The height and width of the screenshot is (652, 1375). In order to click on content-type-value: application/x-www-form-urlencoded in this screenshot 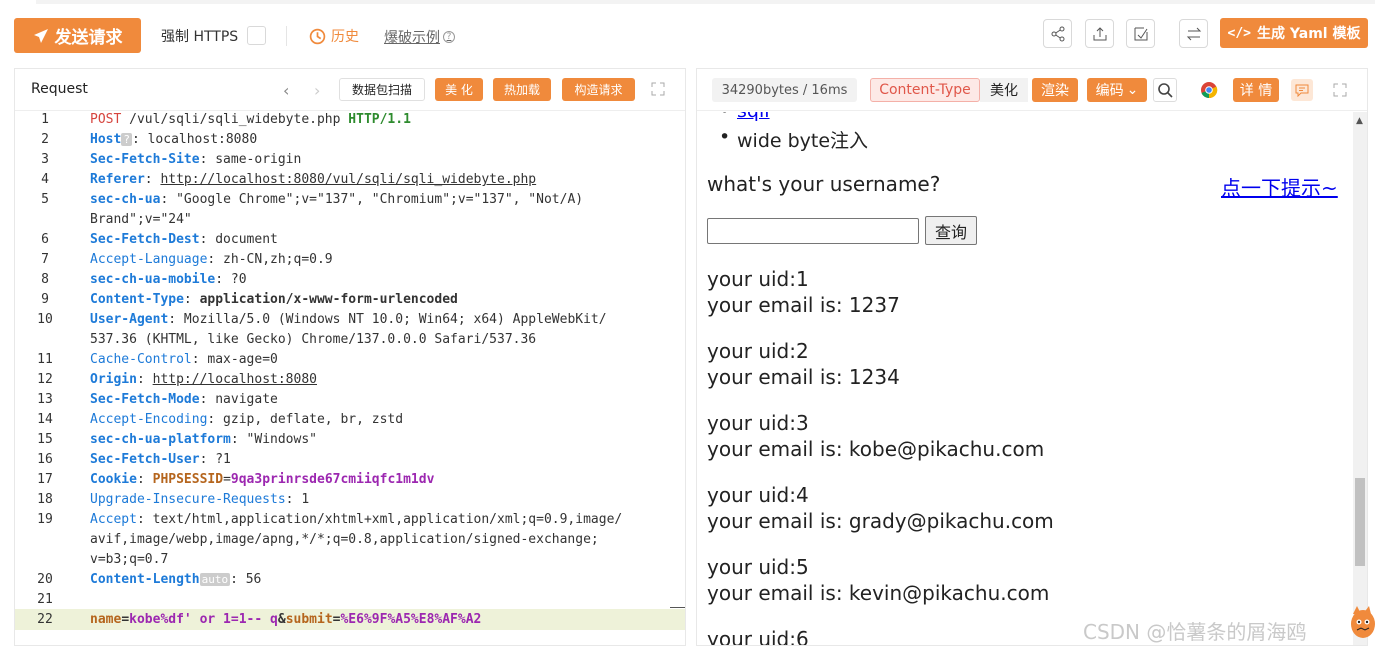, I will do `click(328, 299)`.